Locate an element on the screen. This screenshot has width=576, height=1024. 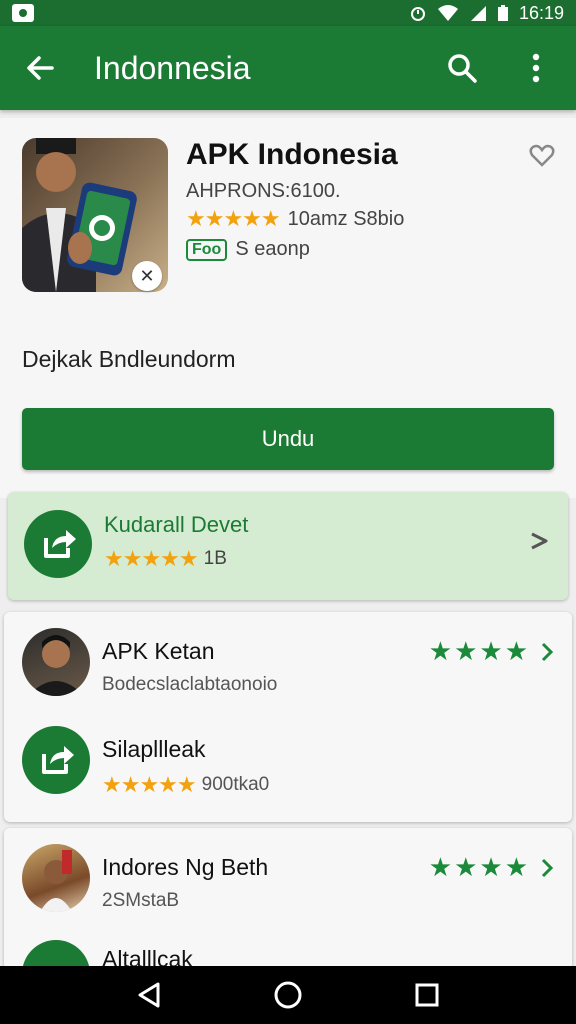
list-item-meta: ★★★★★ 900tka0 is located at coordinates (185, 785).